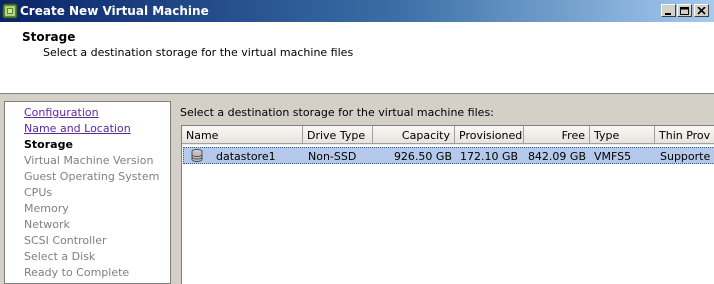  I want to click on step-ready-to-complete: Ready to Complete, so click(77, 272).